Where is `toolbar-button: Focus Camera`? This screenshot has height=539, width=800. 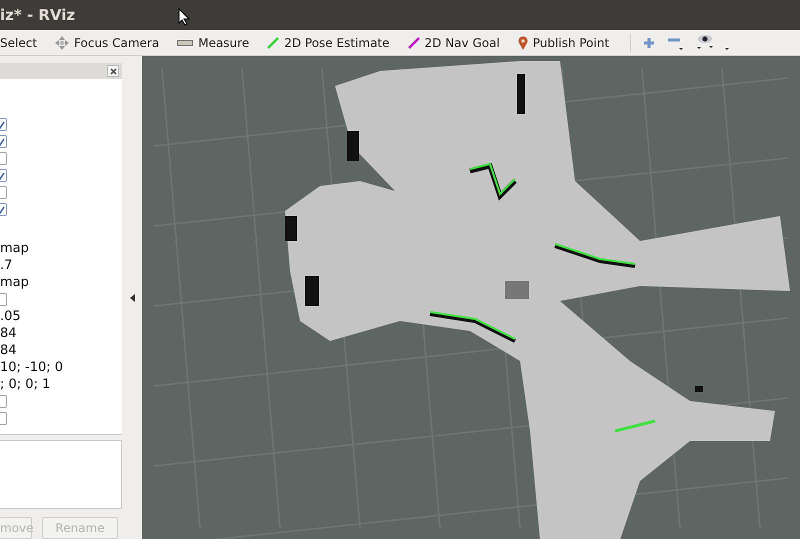 toolbar-button: Focus Camera is located at coordinates (107, 43).